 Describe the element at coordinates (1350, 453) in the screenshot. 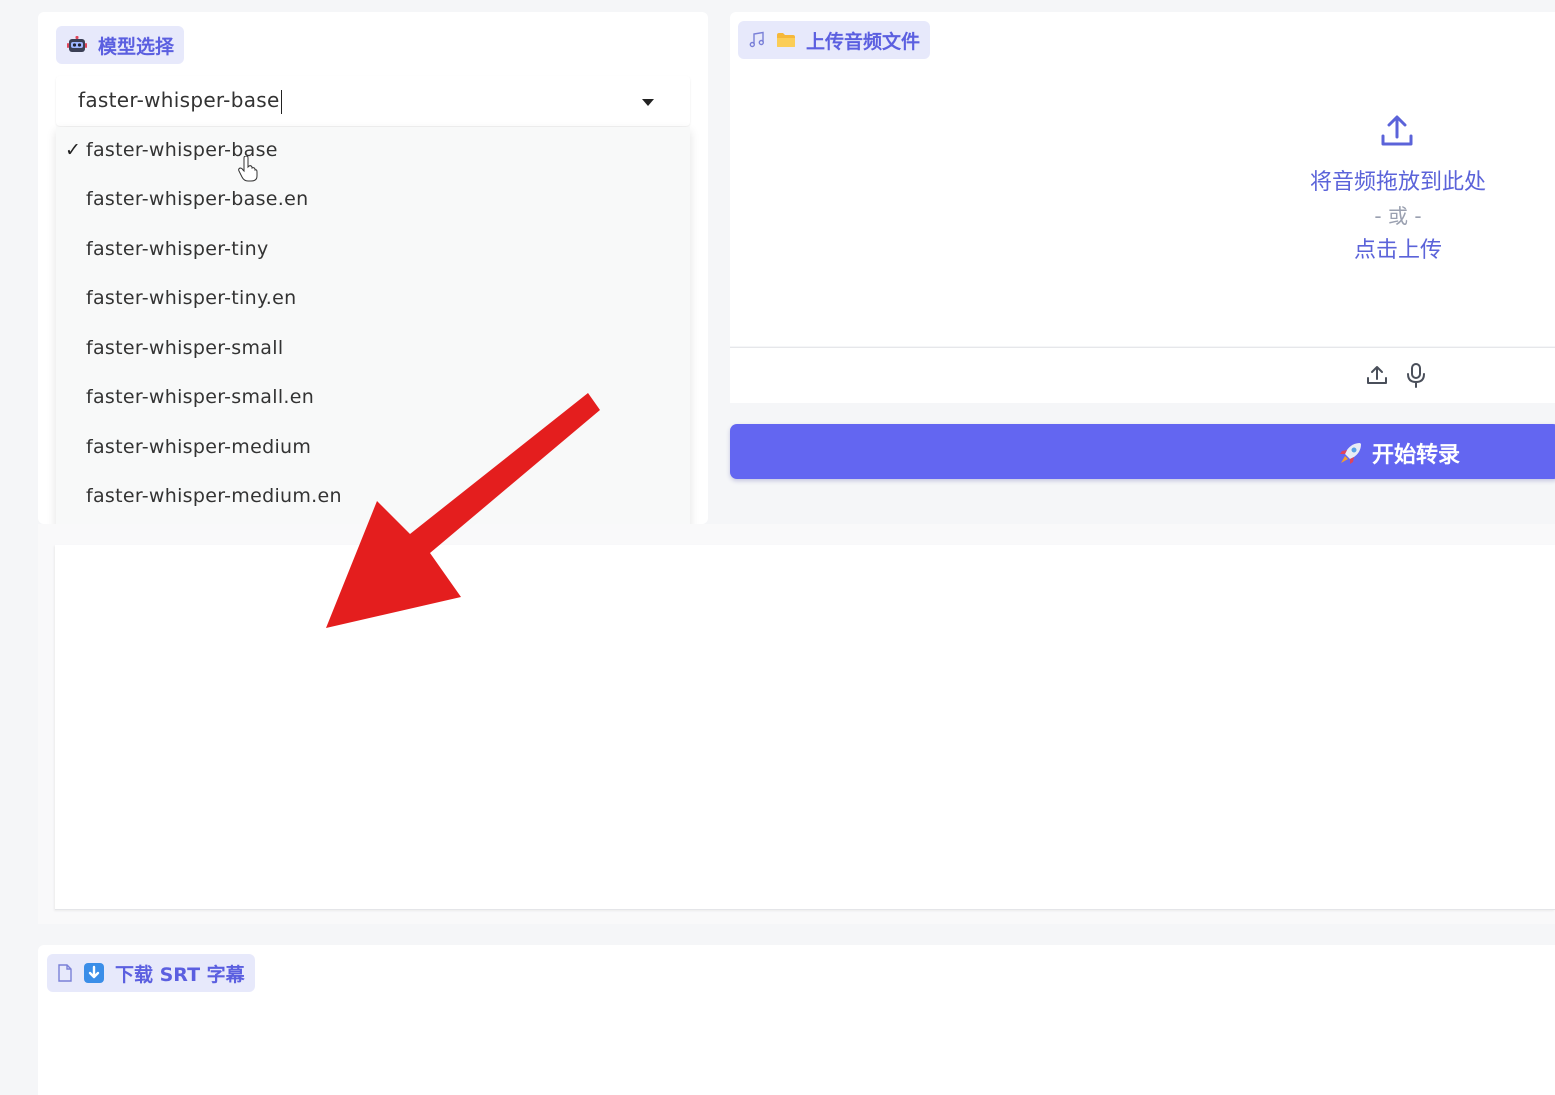

I see `rocket-icon` at that location.